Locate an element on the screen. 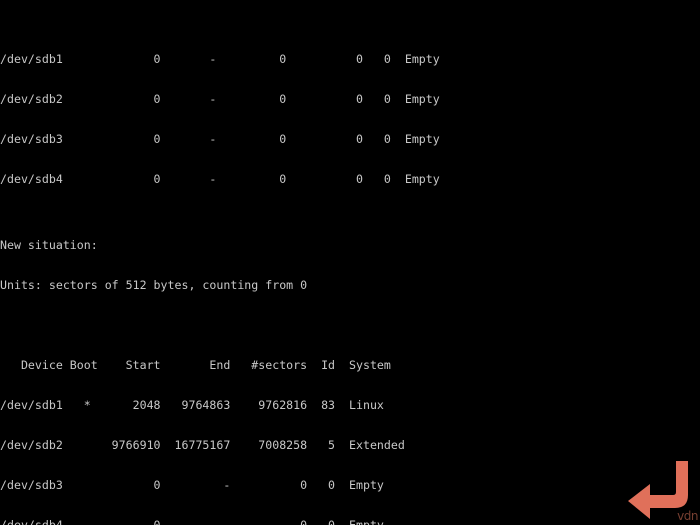 This screenshot has width=700, height=525. table-row: /dev/sdb3 0 - 0 0 Empty is located at coordinates (192, 484).